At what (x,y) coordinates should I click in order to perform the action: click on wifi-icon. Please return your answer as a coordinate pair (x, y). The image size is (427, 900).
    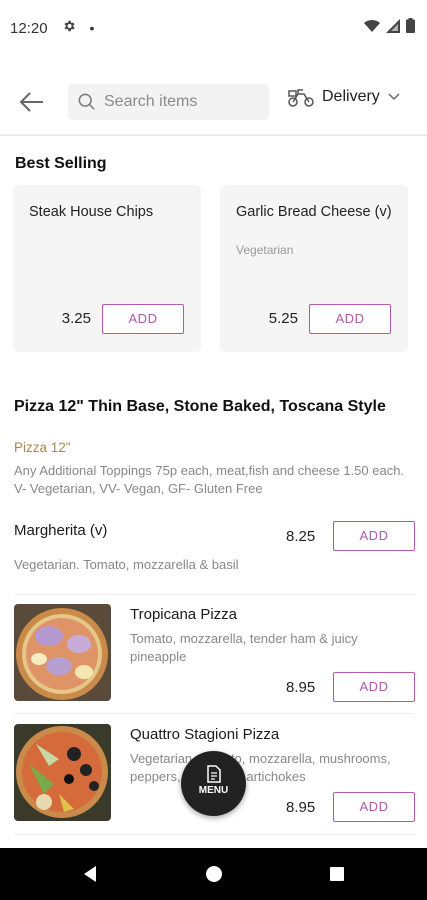
    Looking at the image, I should click on (372, 25).